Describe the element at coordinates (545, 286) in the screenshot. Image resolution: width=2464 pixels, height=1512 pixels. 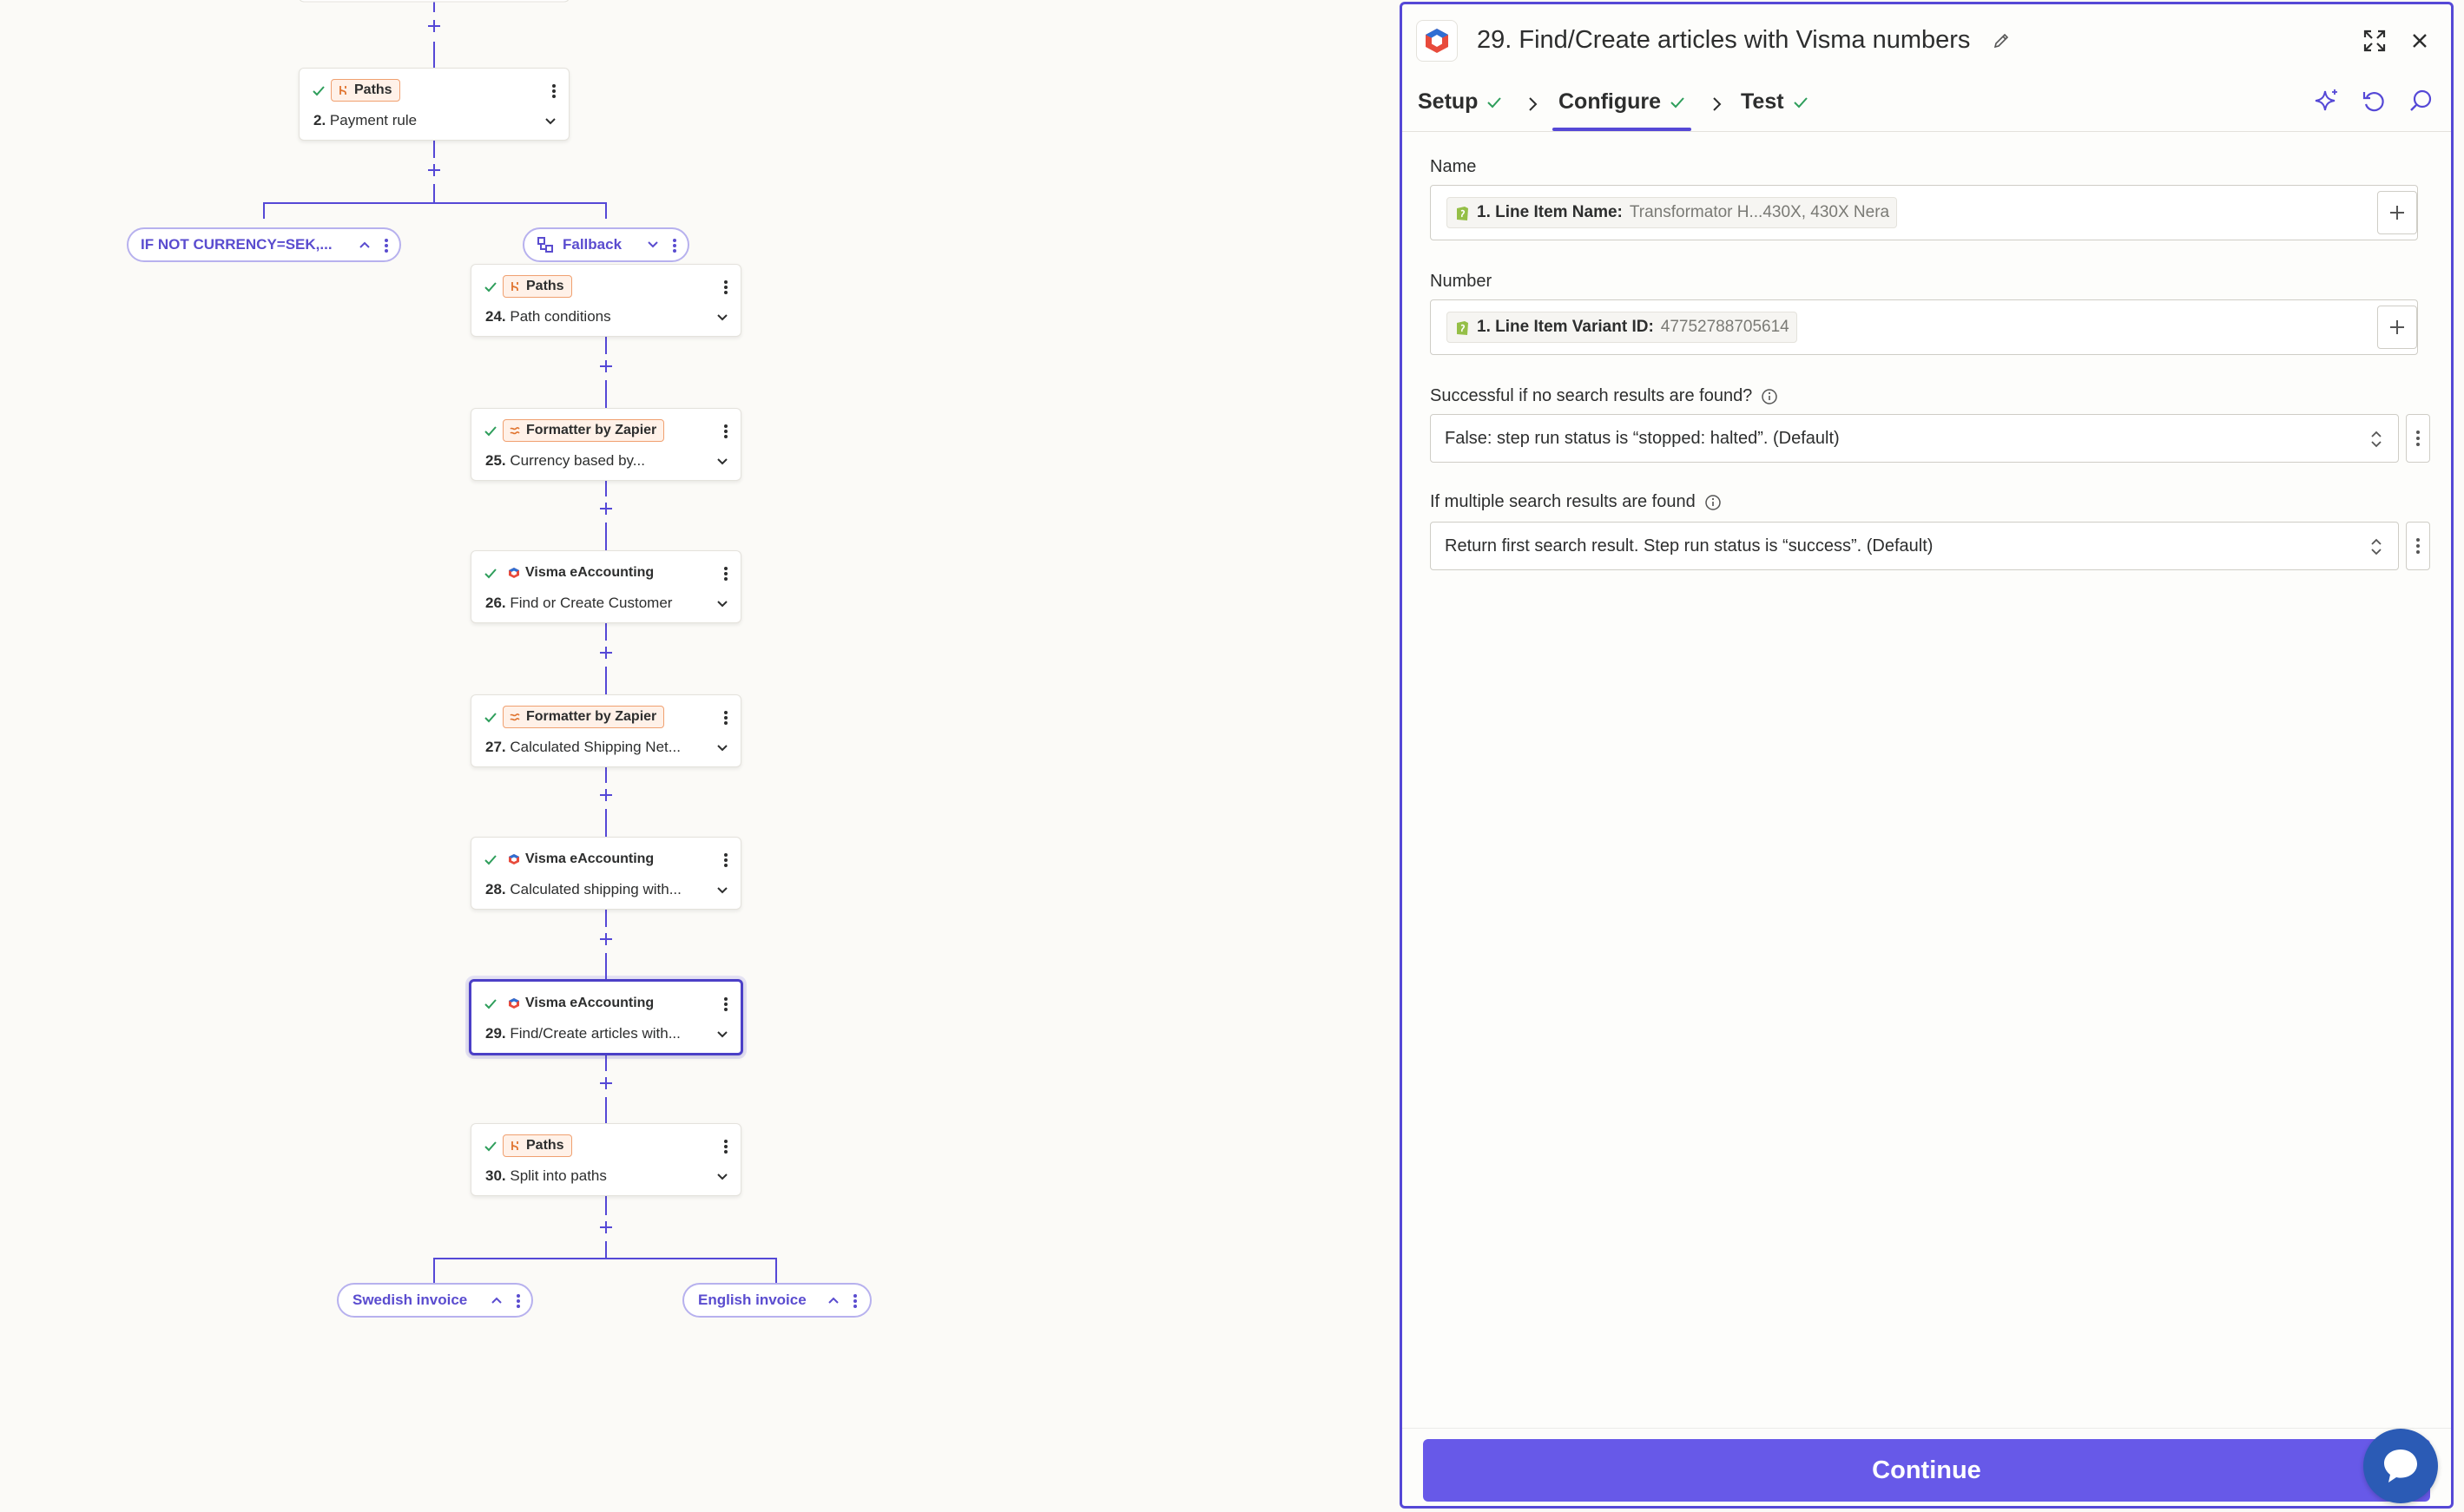
I see `app-name: Paths` at that location.